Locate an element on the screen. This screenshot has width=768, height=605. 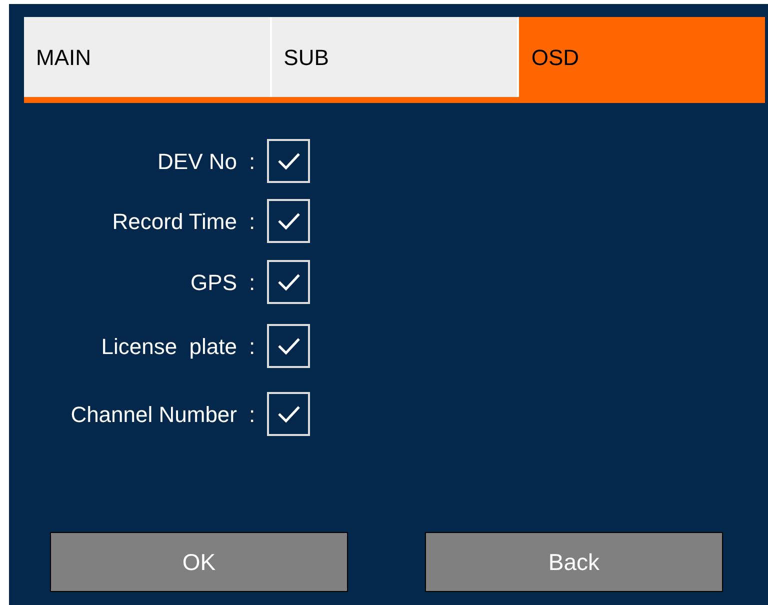
option-label: DEV No is located at coordinates (196, 162).